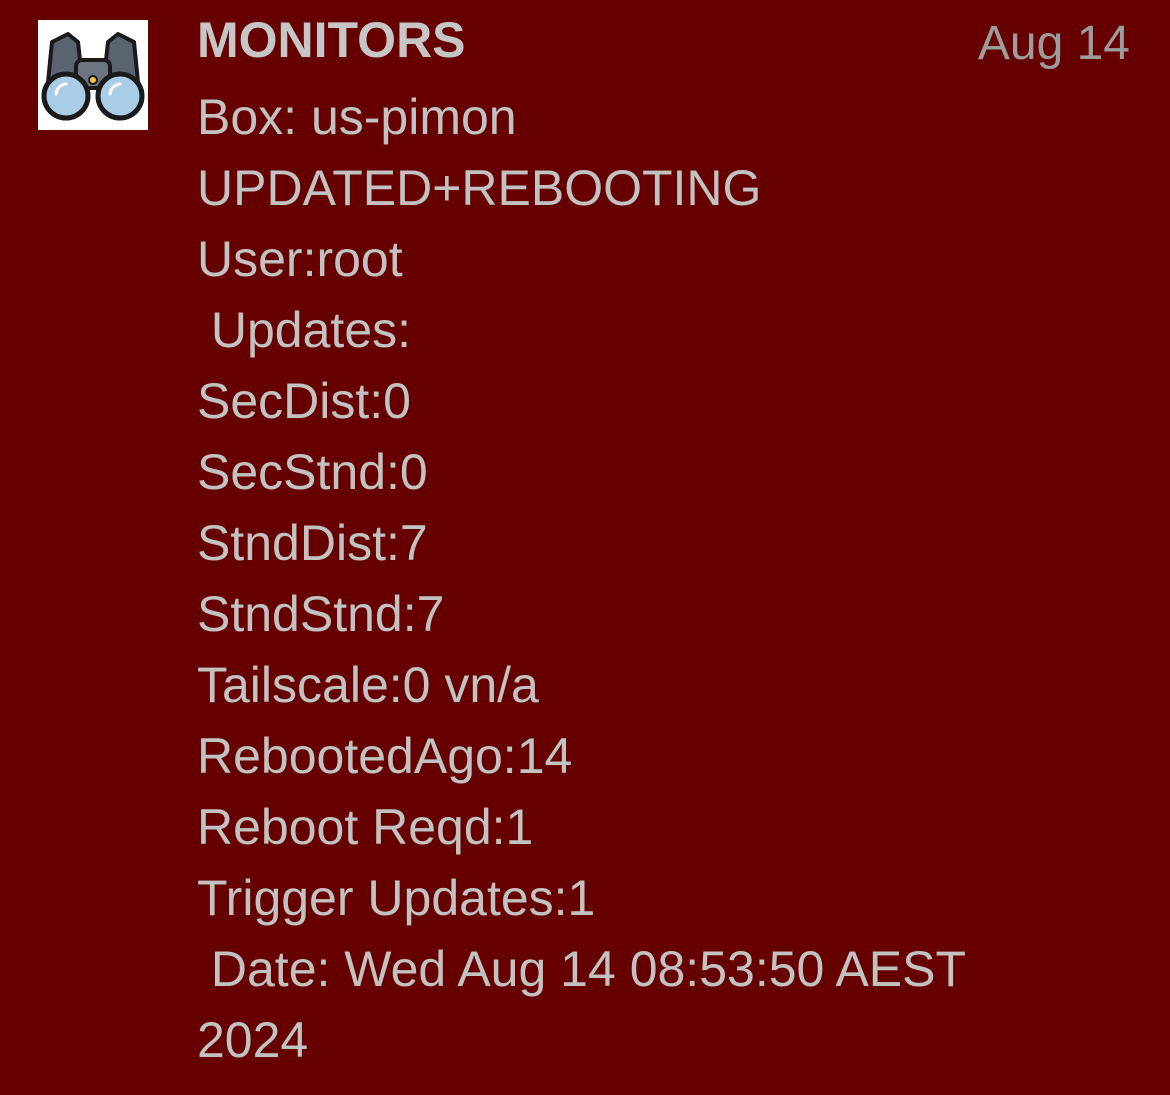 Image resolution: width=1170 pixels, height=1095 pixels. What do you see at coordinates (93, 75) in the screenshot?
I see `binoculars-icon` at bounding box center [93, 75].